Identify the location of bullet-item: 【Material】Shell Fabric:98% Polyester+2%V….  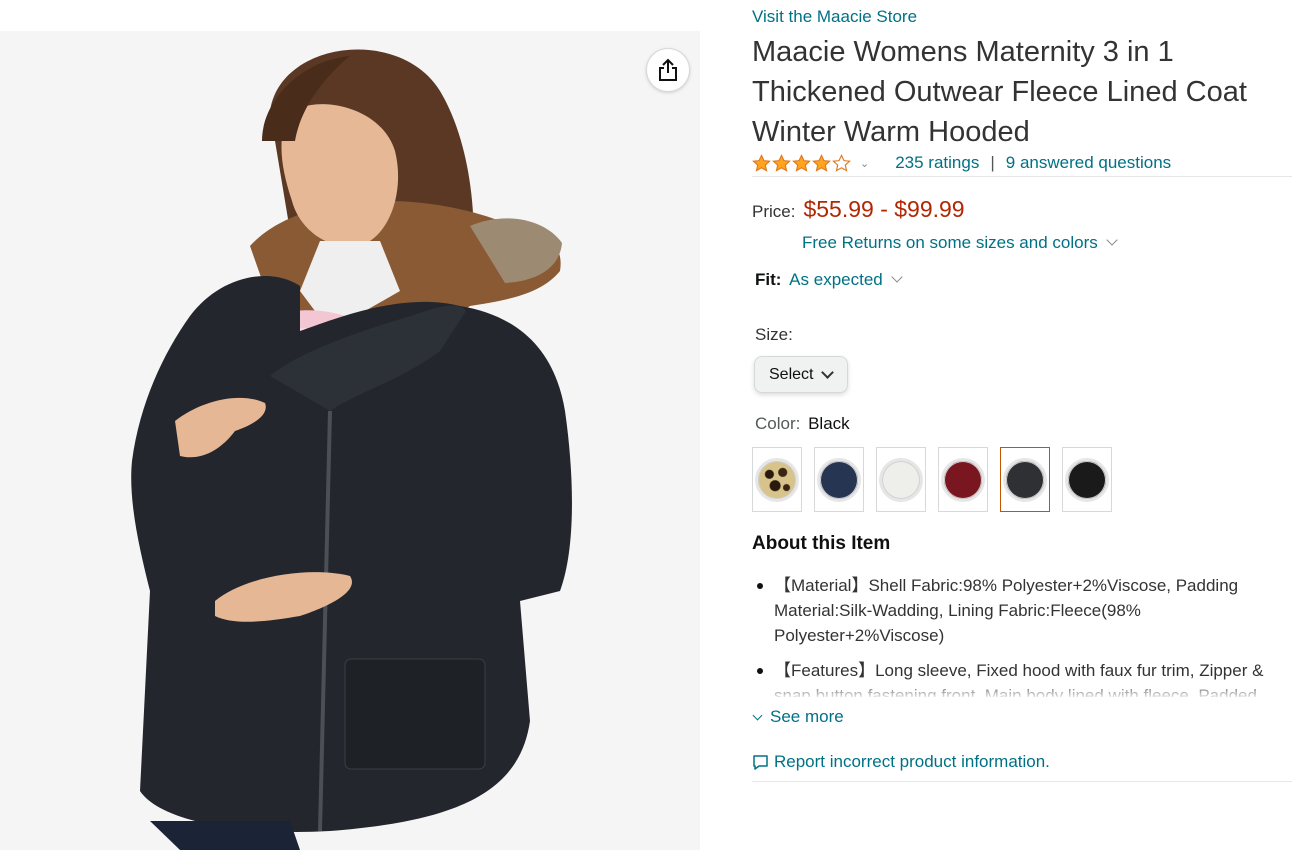
(1022, 610).